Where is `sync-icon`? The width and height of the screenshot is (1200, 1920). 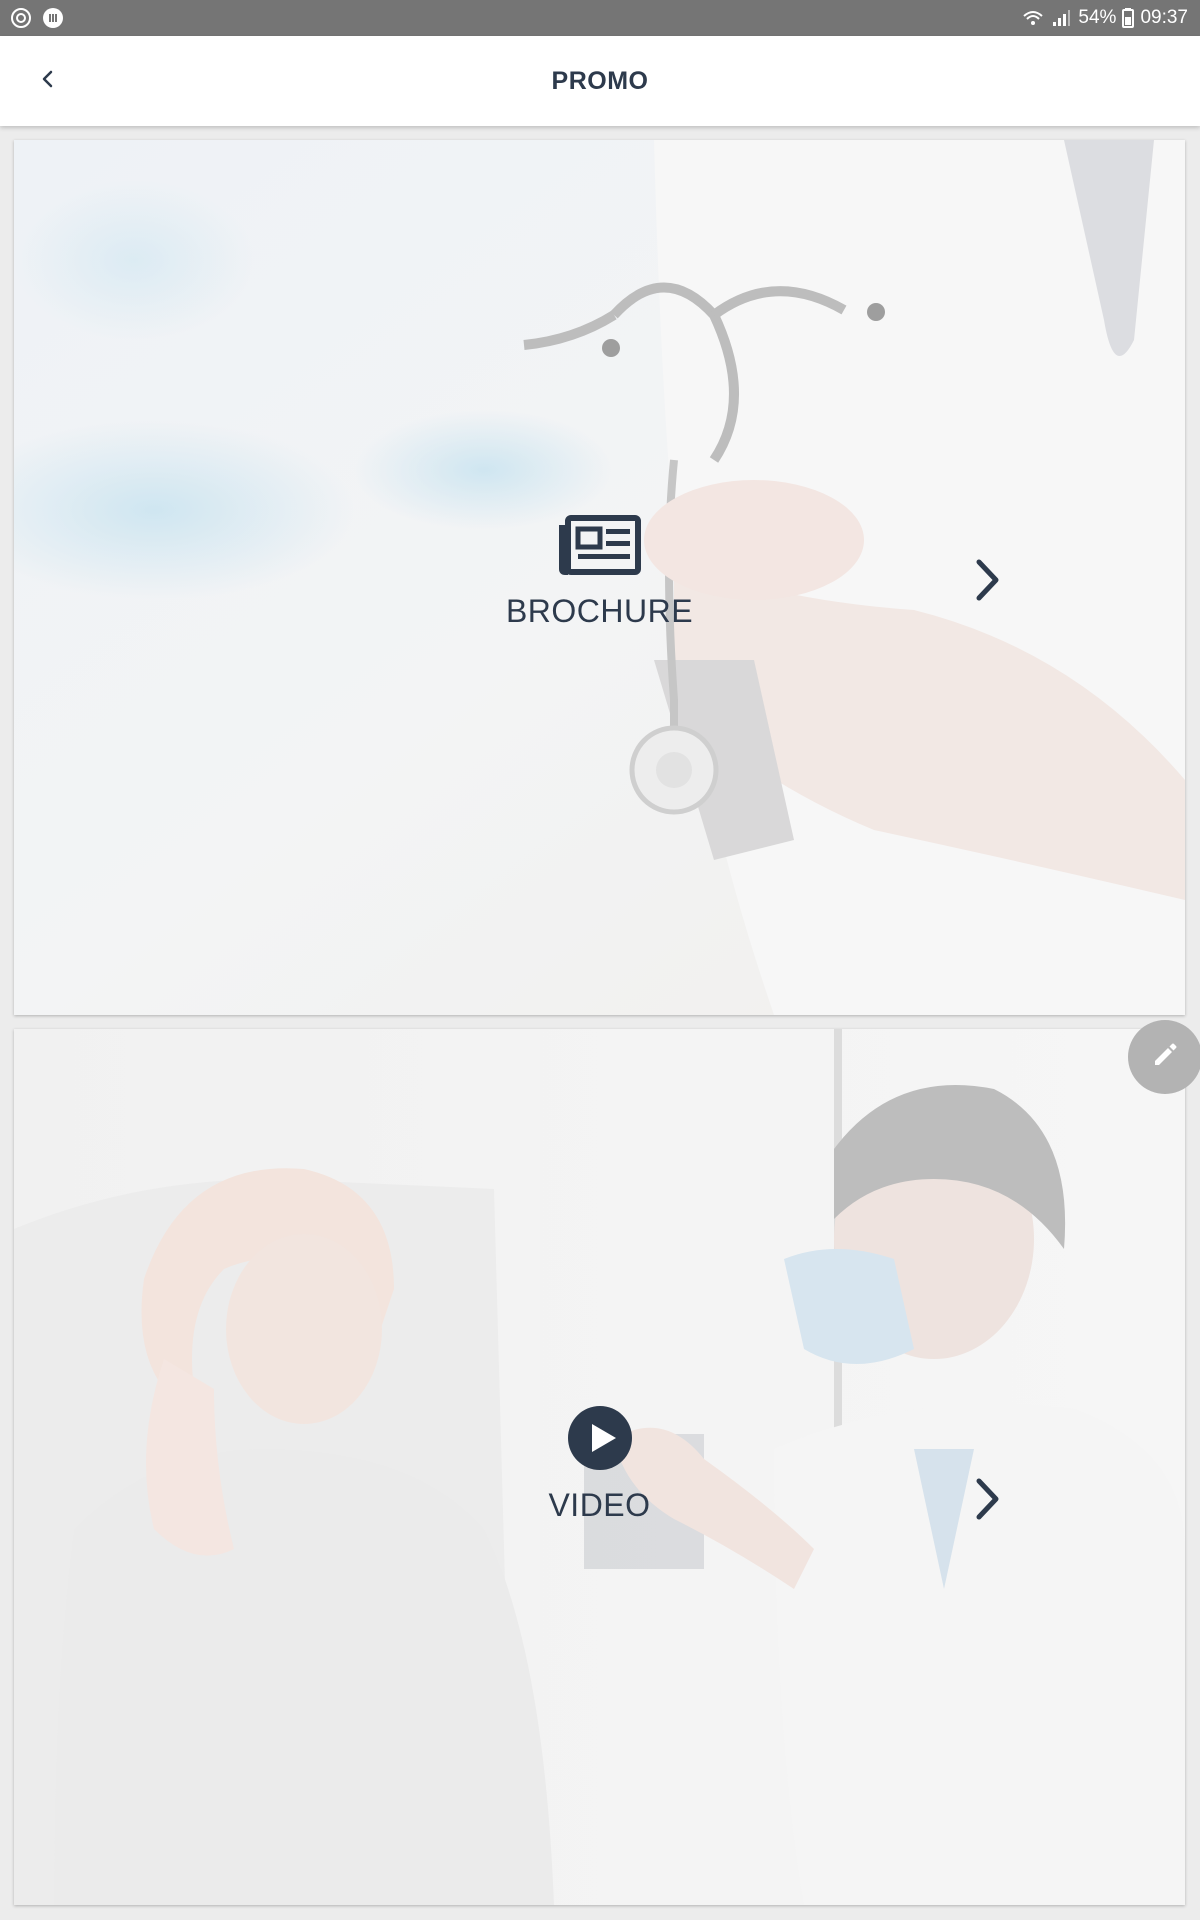
sync-icon is located at coordinates (21, 18).